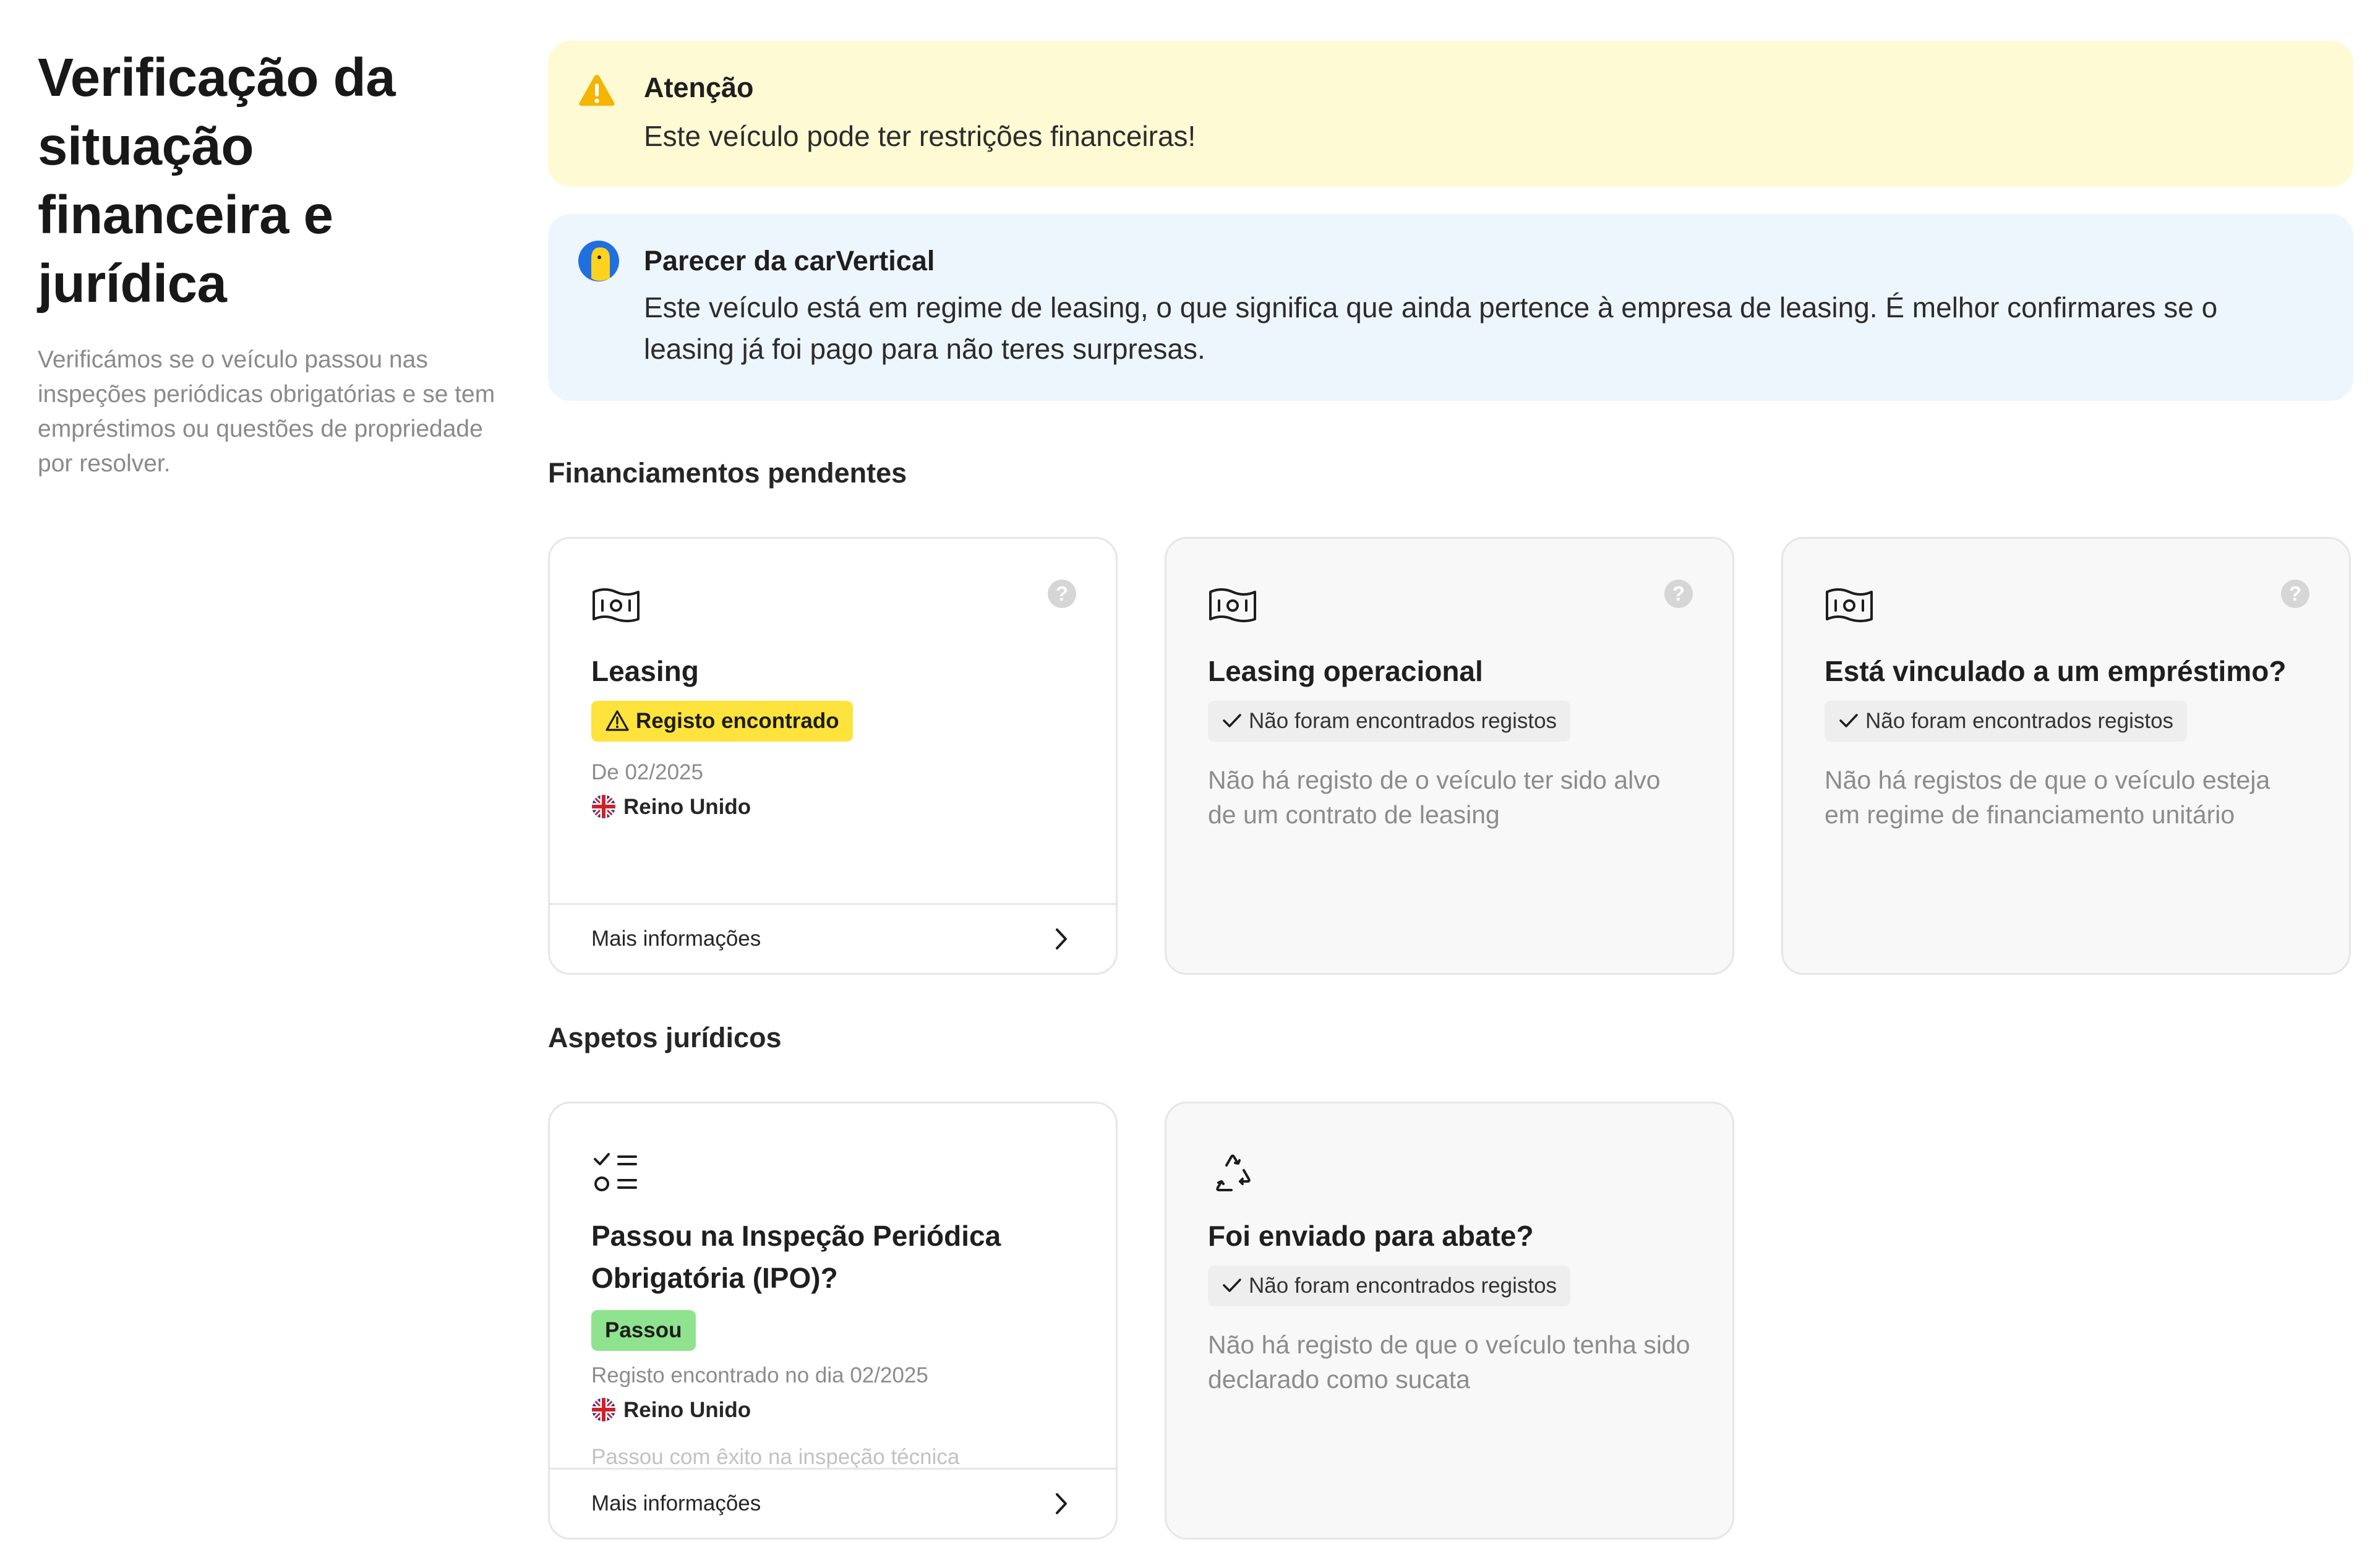  I want to click on recycle-icon, so click(1232, 1175).